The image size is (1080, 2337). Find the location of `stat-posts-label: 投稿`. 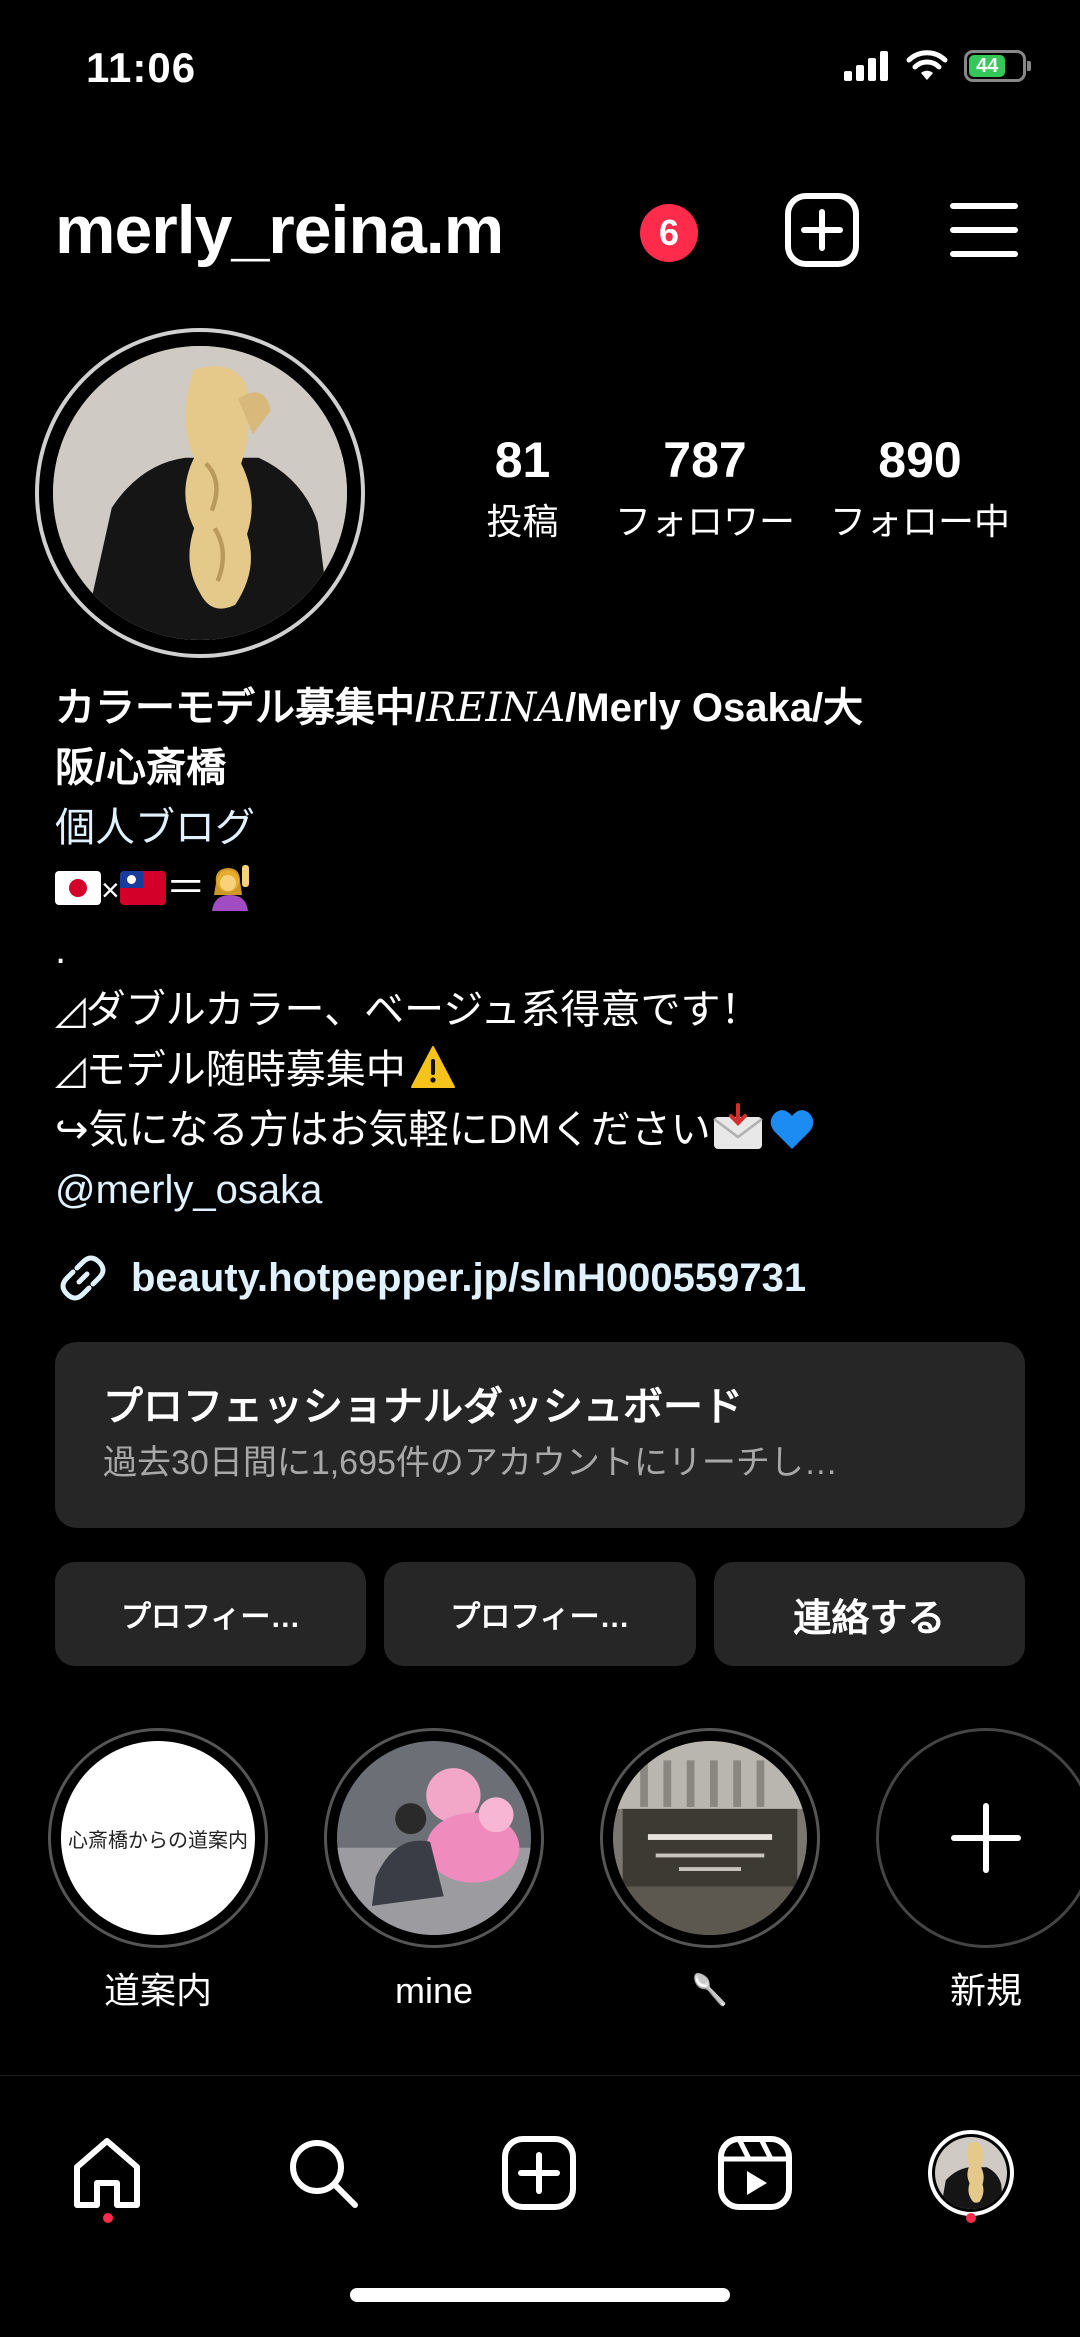

stat-posts-label: 投稿 is located at coordinates (522, 521).